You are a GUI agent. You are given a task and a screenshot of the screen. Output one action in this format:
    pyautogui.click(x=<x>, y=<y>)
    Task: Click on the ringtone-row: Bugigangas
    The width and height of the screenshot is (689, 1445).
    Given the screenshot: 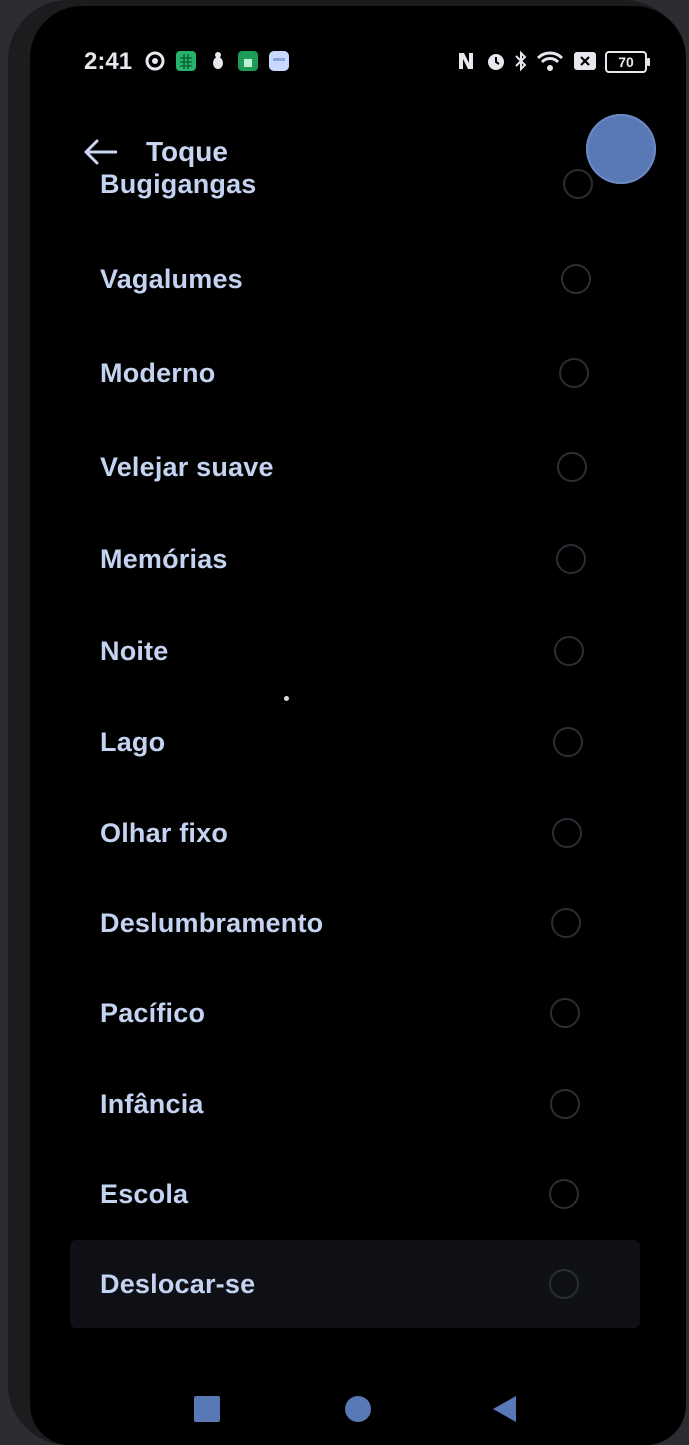 What is the action you would take?
    pyautogui.click(x=355, y=184)
    